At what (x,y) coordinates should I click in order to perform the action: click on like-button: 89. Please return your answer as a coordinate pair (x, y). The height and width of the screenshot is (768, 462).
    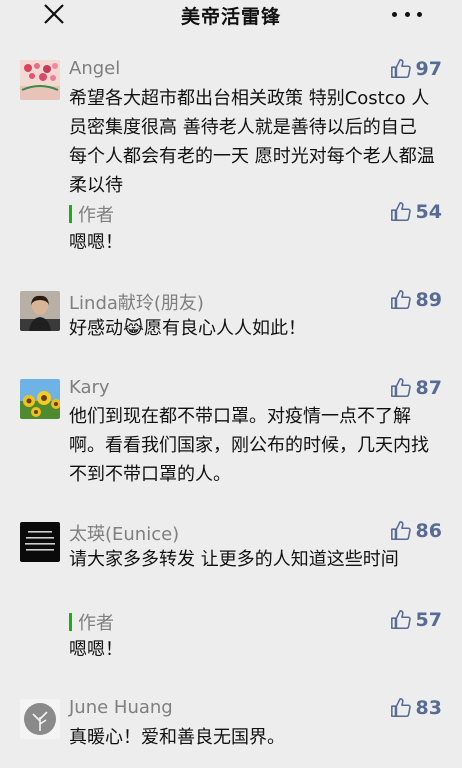
    Looking at the image, I should click on (416, 300).